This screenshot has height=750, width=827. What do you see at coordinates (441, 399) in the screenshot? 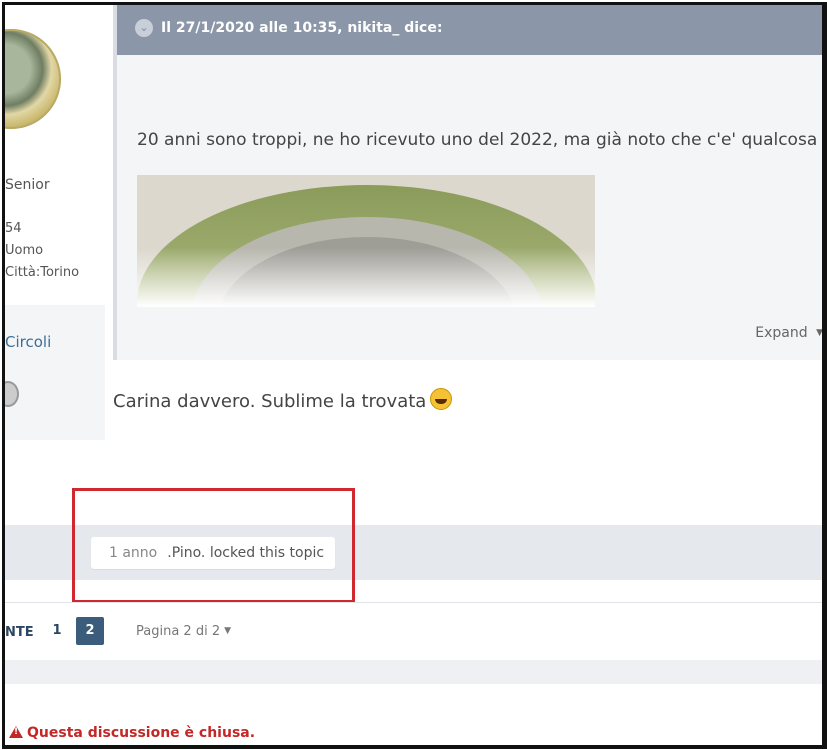
I see `laughing-emoji-icon` at bounding box center [441, 399].